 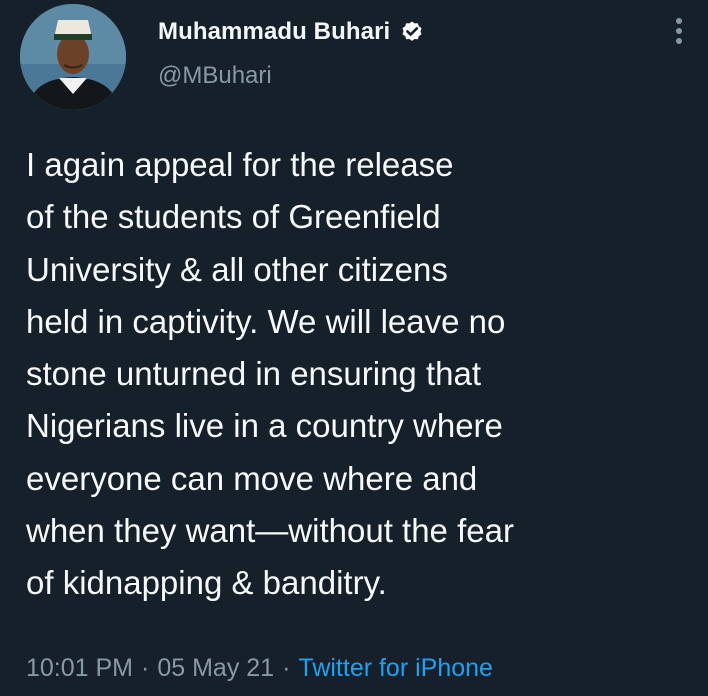 What do you see at coordinates (274, 32) in the screenshot?
I see `author-display-name: Muhammadu Buhari` at bounding box center [274, 32].